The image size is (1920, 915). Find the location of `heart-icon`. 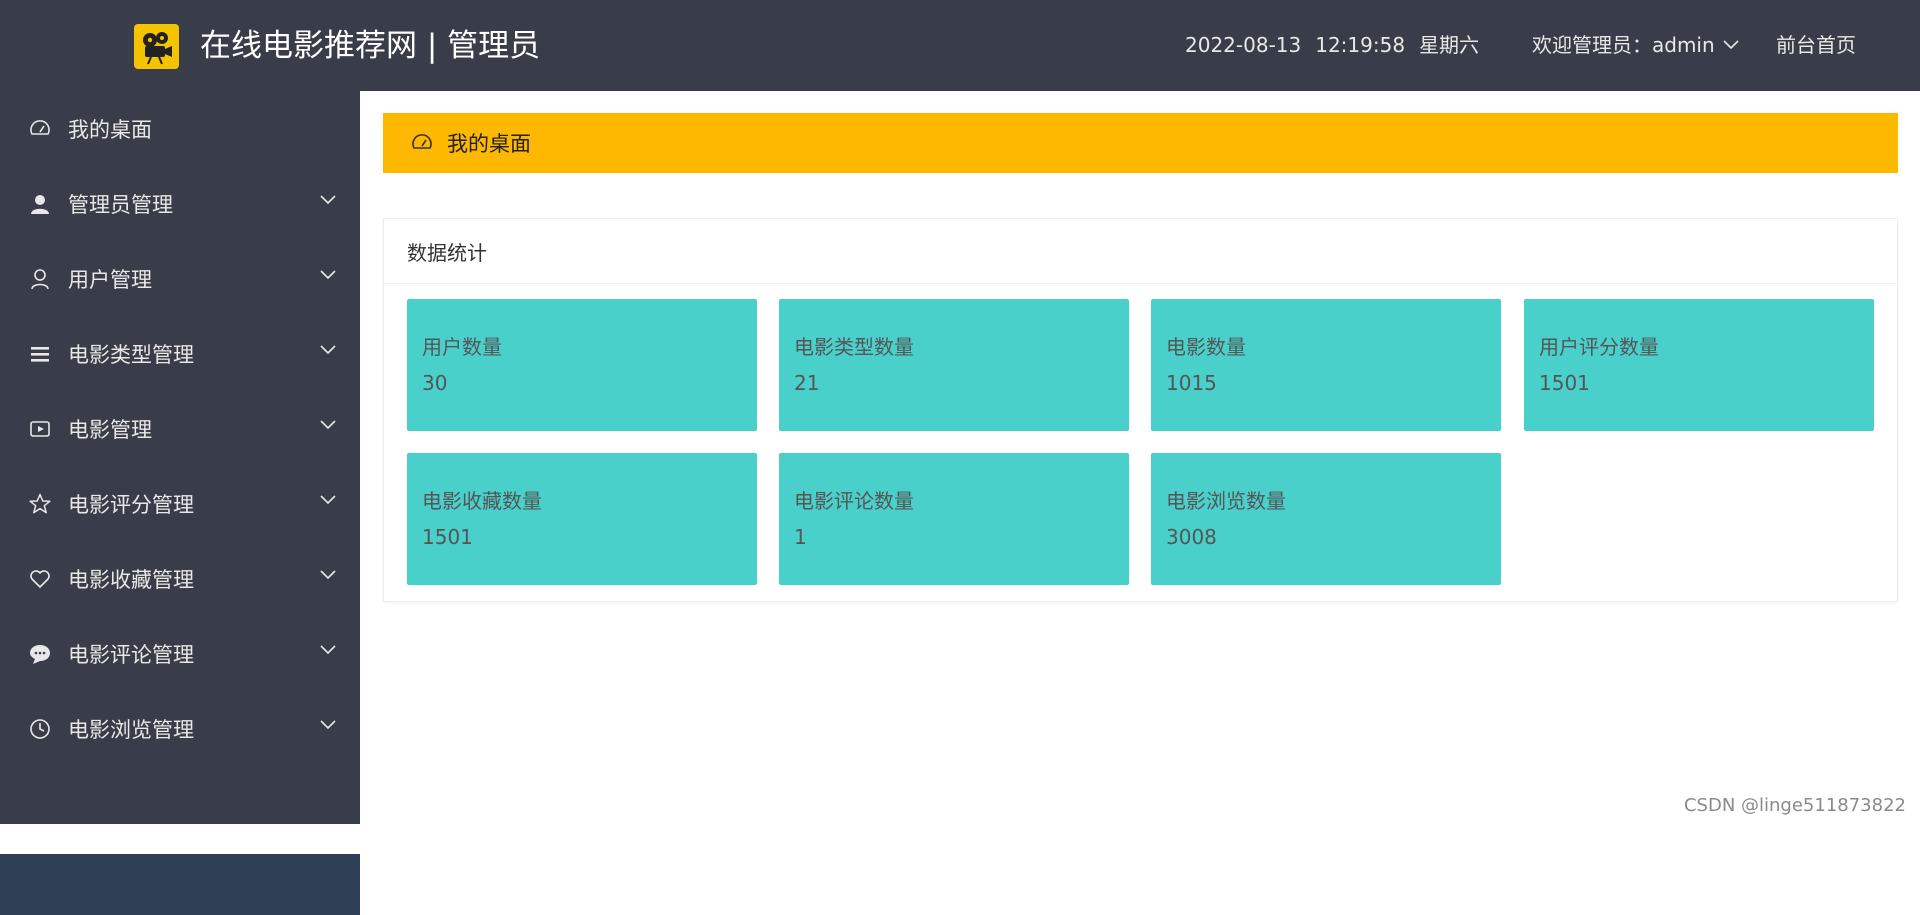

heart-icon is located at coordinates (40, 579).